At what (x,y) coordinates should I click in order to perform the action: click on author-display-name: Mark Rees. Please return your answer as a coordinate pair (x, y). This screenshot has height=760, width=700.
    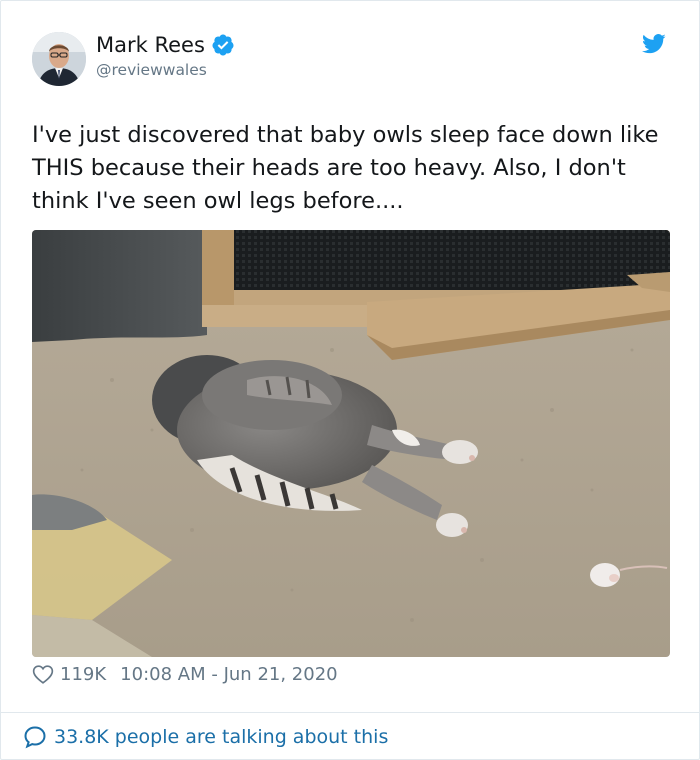
    Looking at the image, I should click on (165, 45).